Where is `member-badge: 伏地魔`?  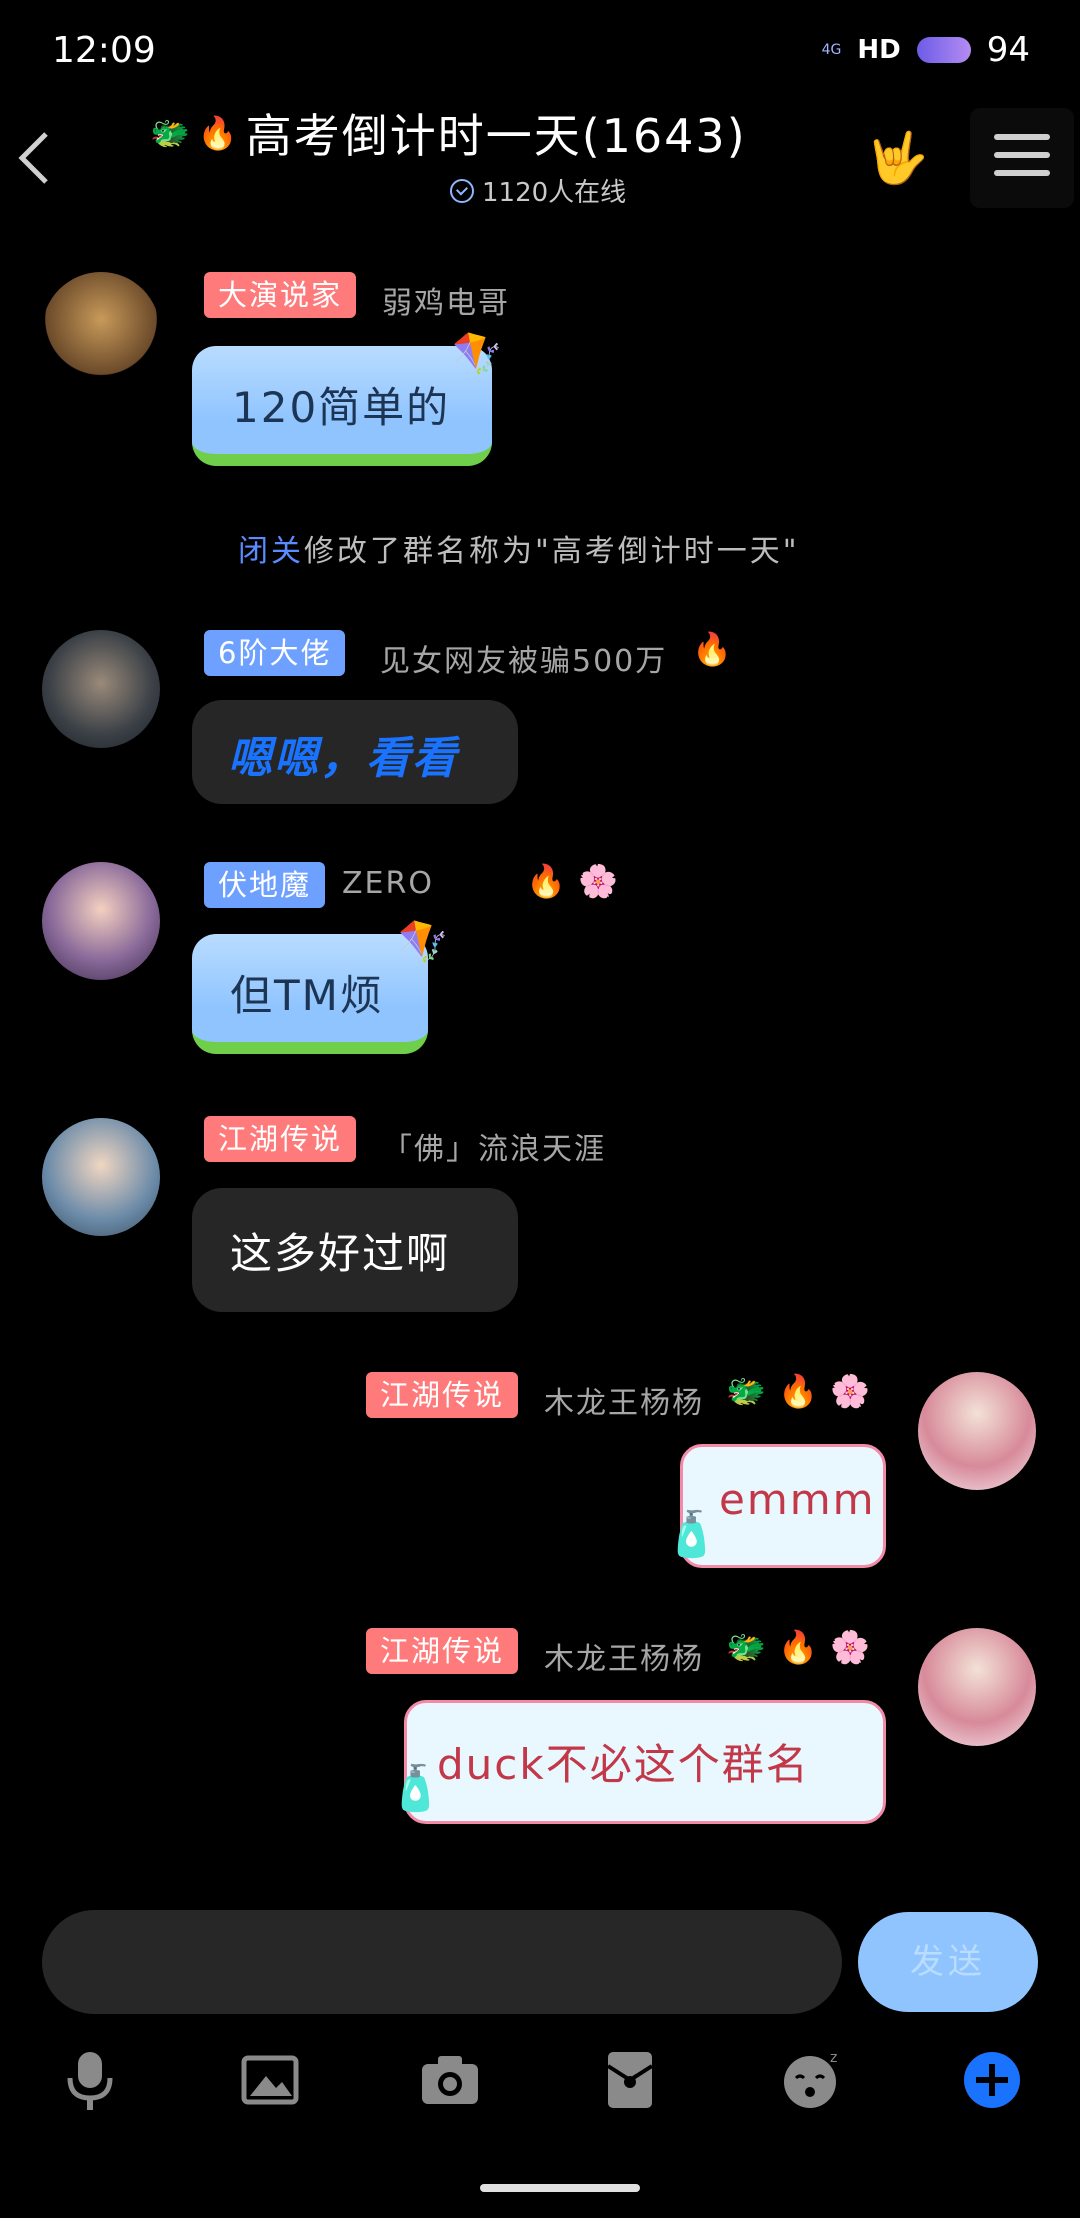 member-badge: 伏地魔 is located at coordinates (265, 885).